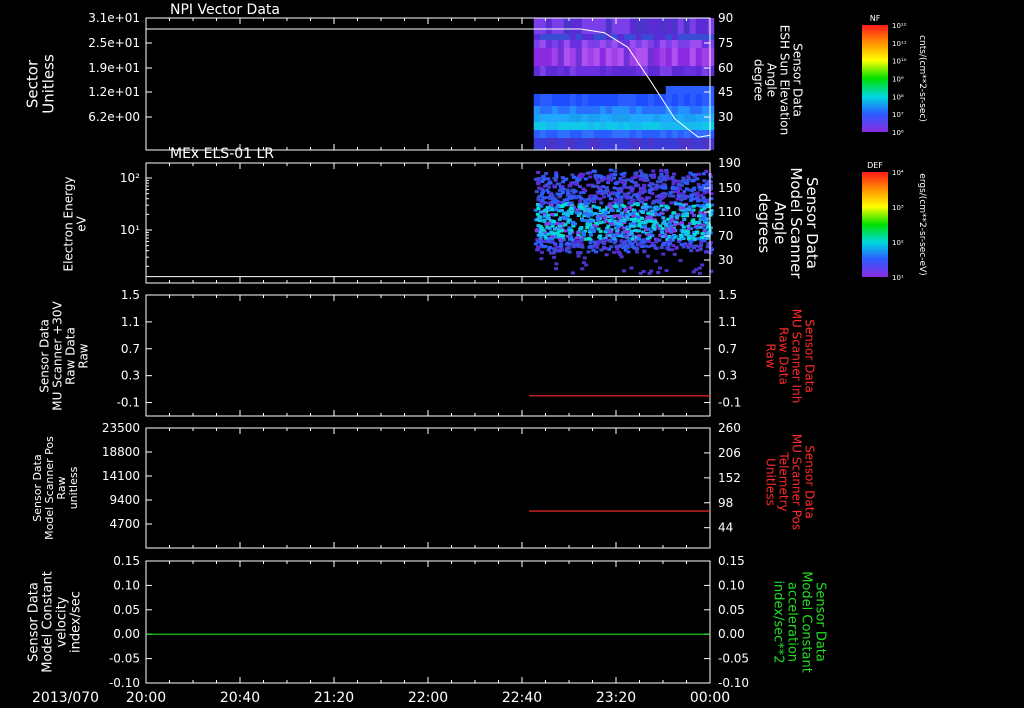 The height and width of the screenshot is (708, 1024). Describe the element at coordinates (71, 356) in the screenshot. I see `y-label-left-mu30-line: Raw Data` at that location.